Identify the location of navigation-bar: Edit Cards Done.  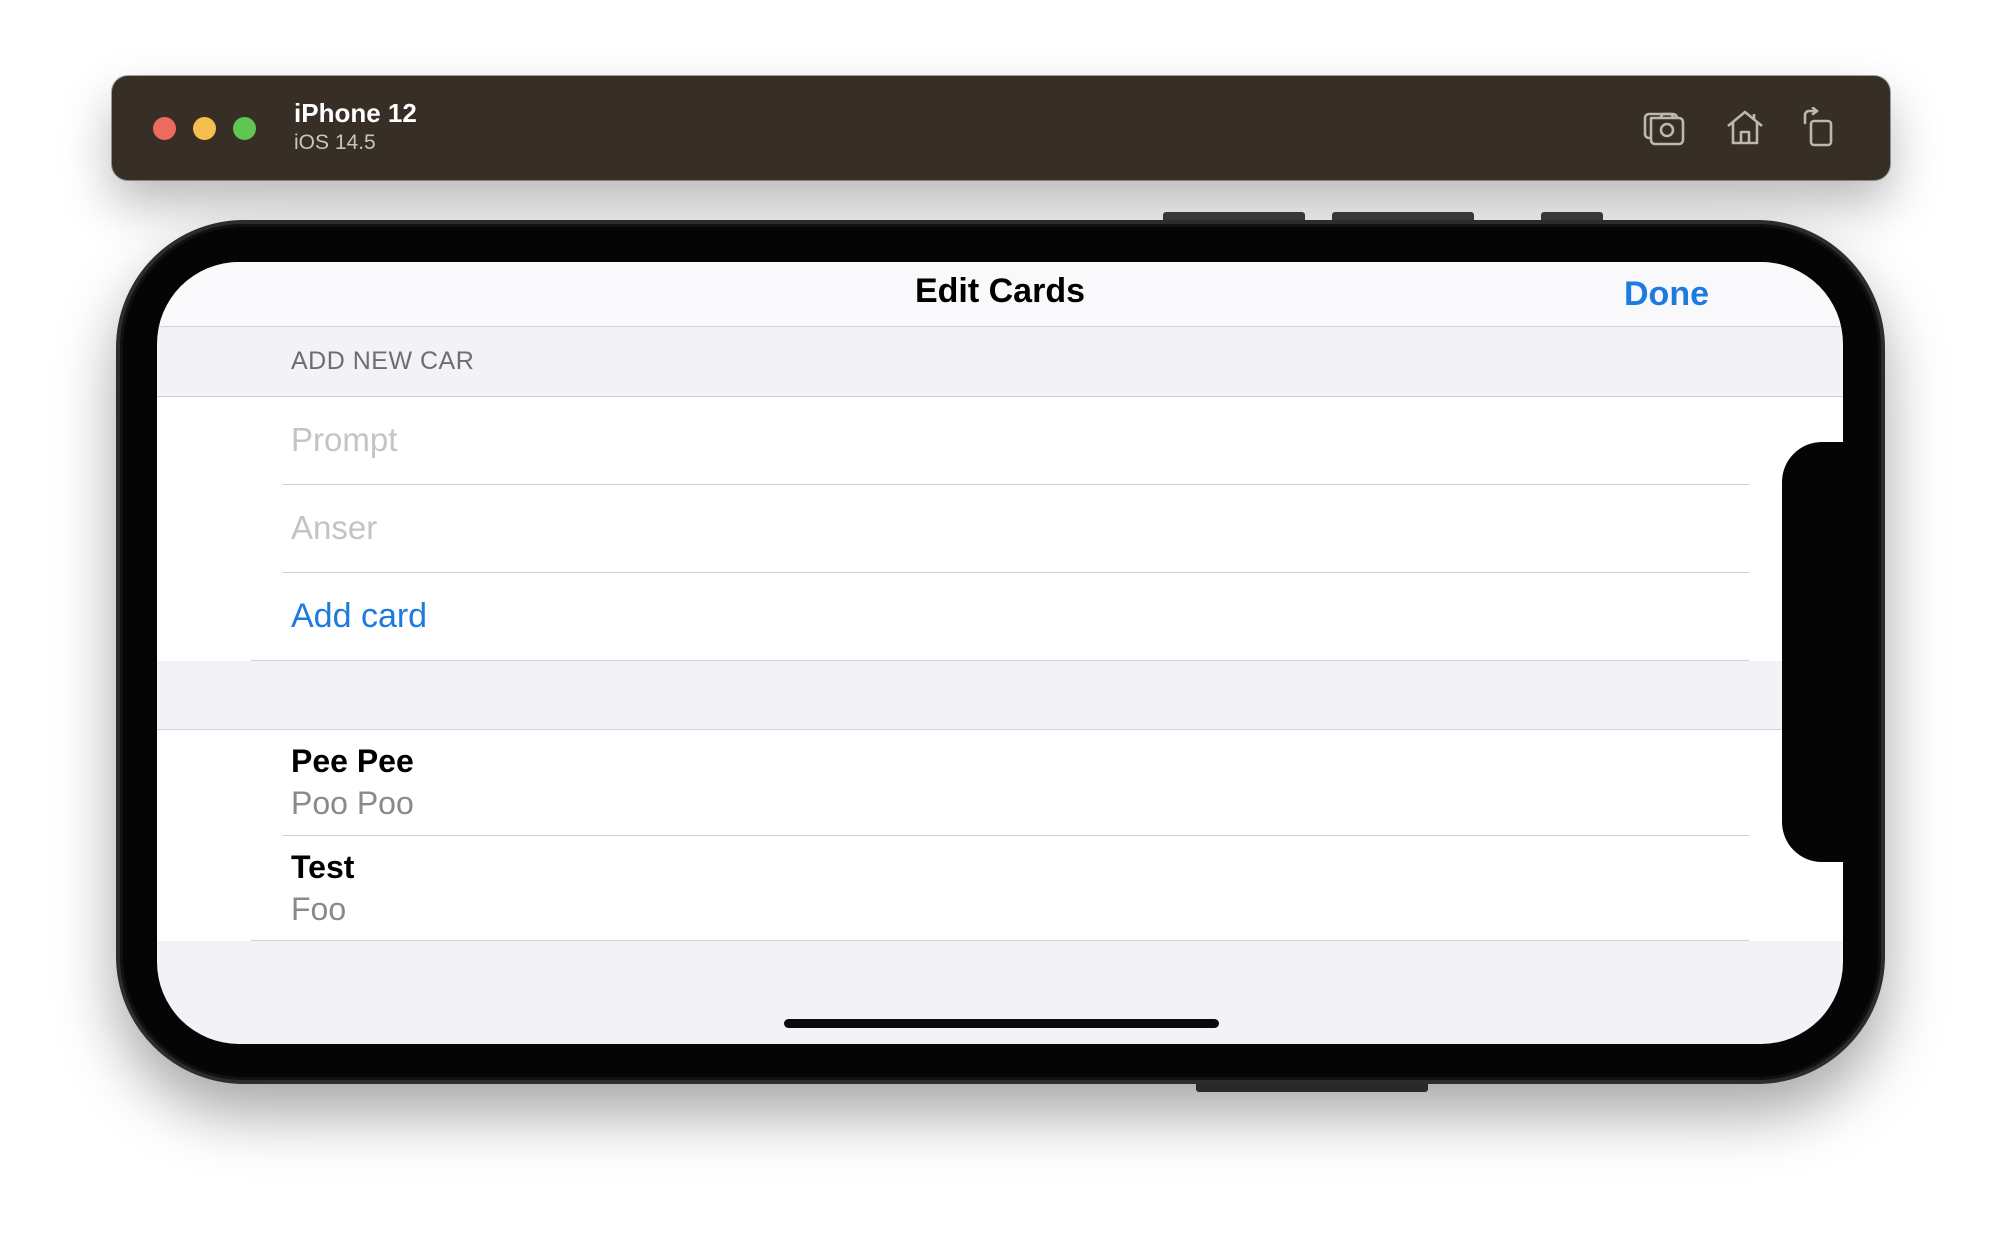
(1000, 294).